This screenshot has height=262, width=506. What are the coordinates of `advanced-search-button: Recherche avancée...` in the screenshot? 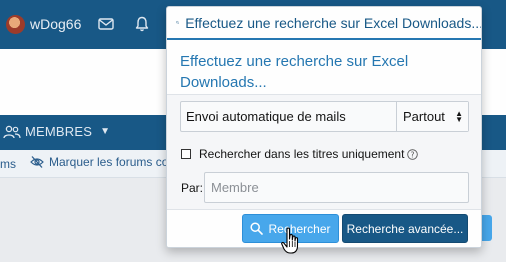 It's located at (405, 228).